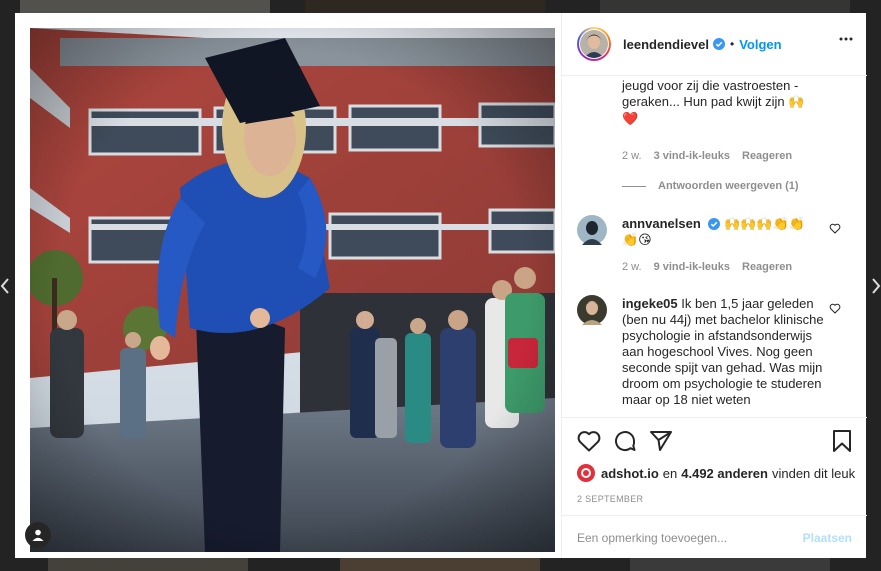 This screenshot has width=881, height=571. Describe the element at coordinates (610, 499) in the screenshot. I see `post-date: 2 SEPTEMBER` at that location.